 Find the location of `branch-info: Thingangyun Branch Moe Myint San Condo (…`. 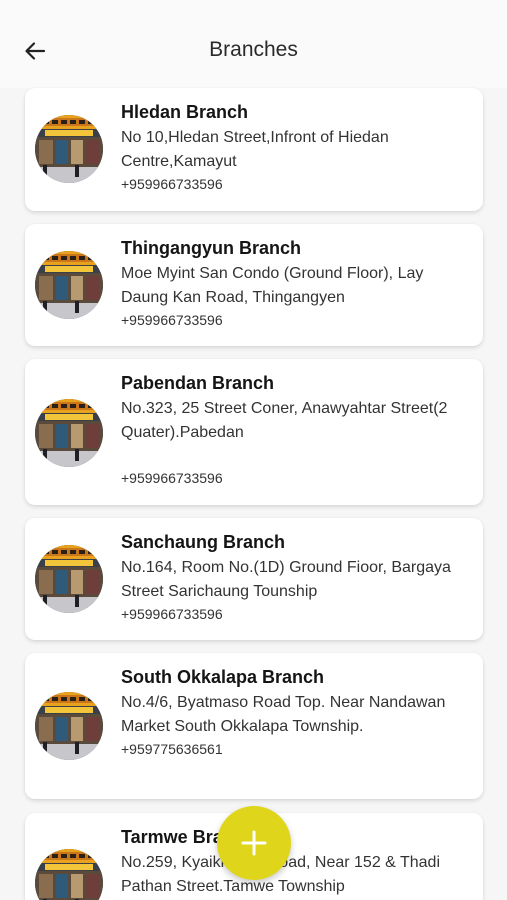

branch-info: Thingangyun Branch Moe Myint San Condo (… is located at coordinates (296, 283).